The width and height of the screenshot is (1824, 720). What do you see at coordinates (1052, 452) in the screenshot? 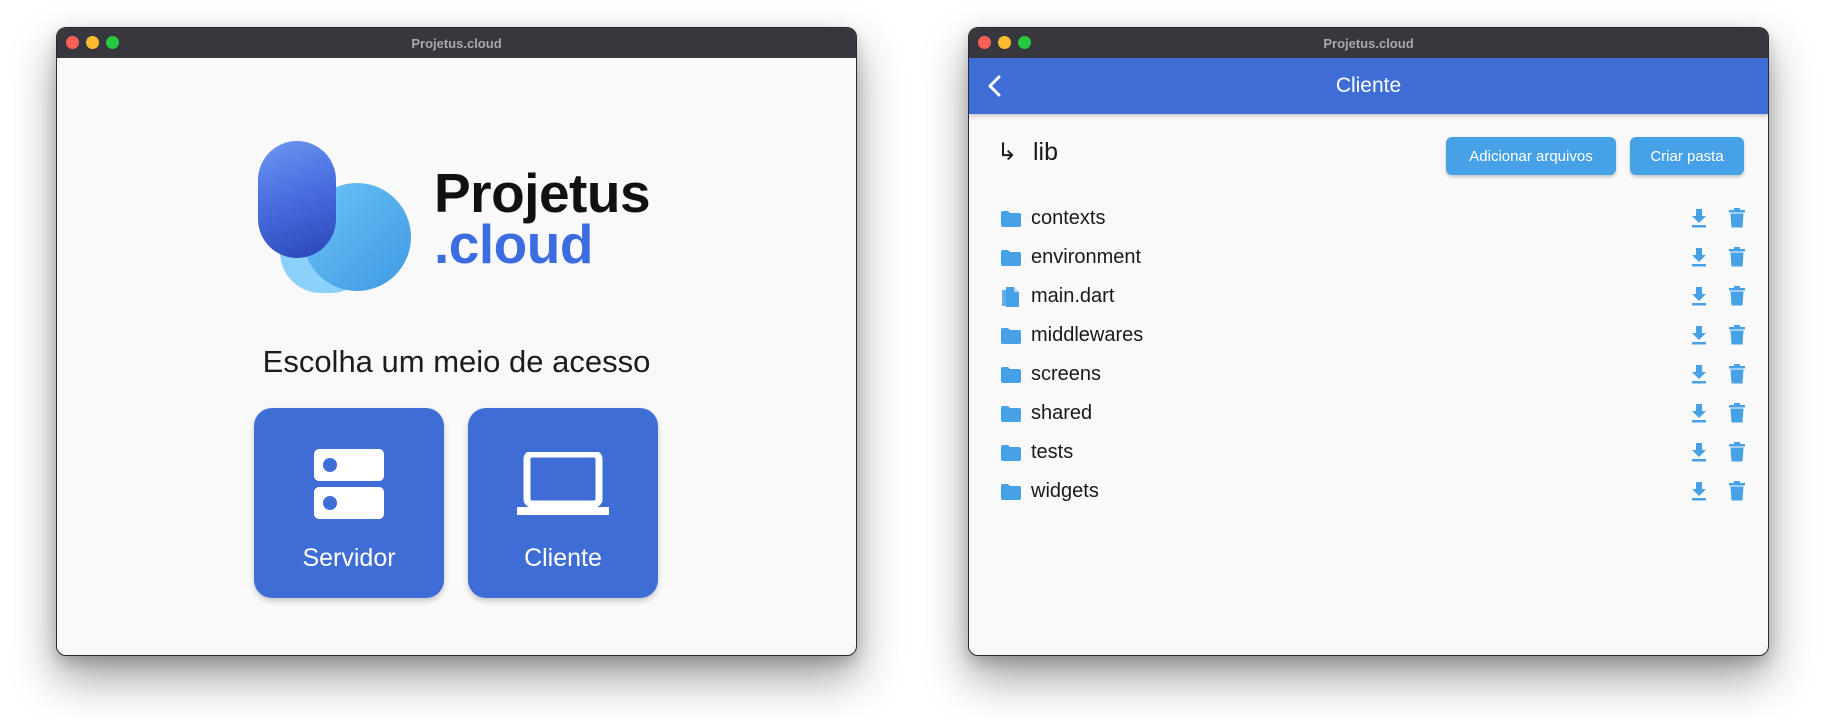
I see `file-name: tests` at bounding box center [1052, 452].